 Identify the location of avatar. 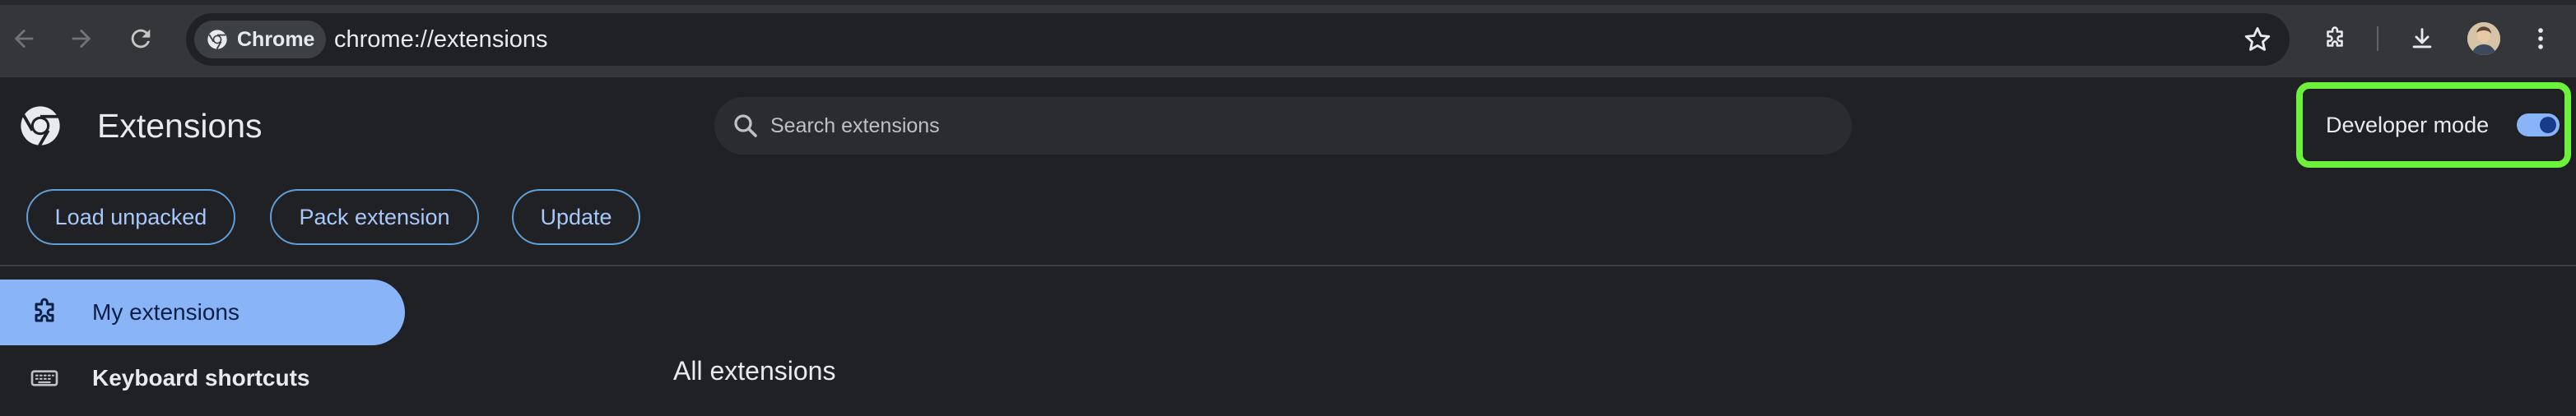
(2483, 38).